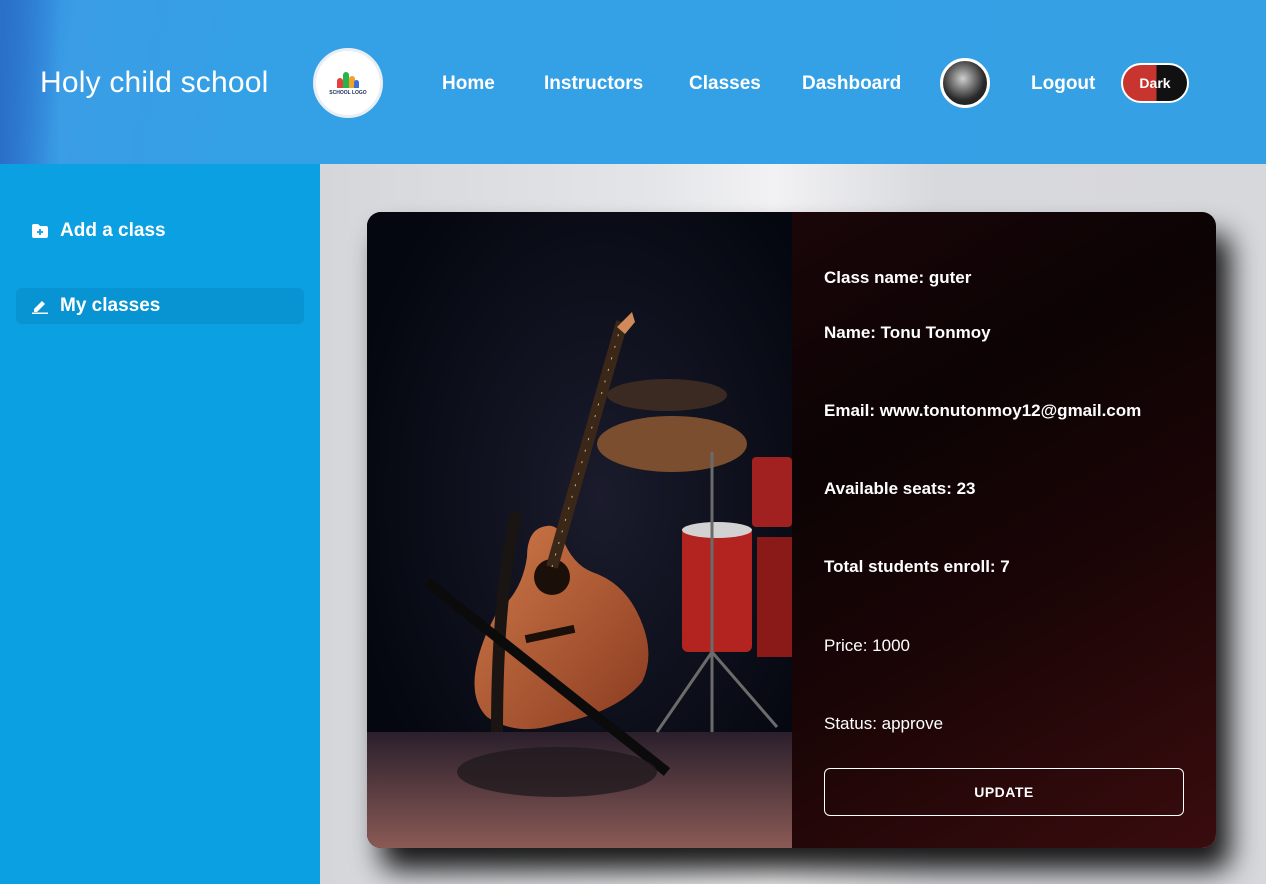 The width and height of the screenshot is (1266, 884). Describe the element at coordinates (1004, 792) in the screenshot. I see `update-button: UPDATE` at that location.